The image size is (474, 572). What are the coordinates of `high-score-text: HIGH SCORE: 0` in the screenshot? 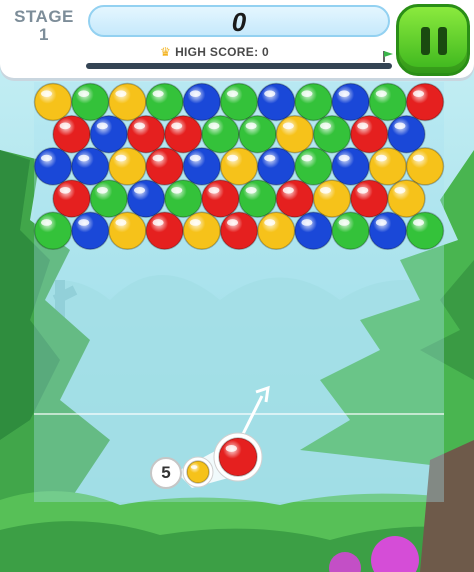 It's located at (222, 52).